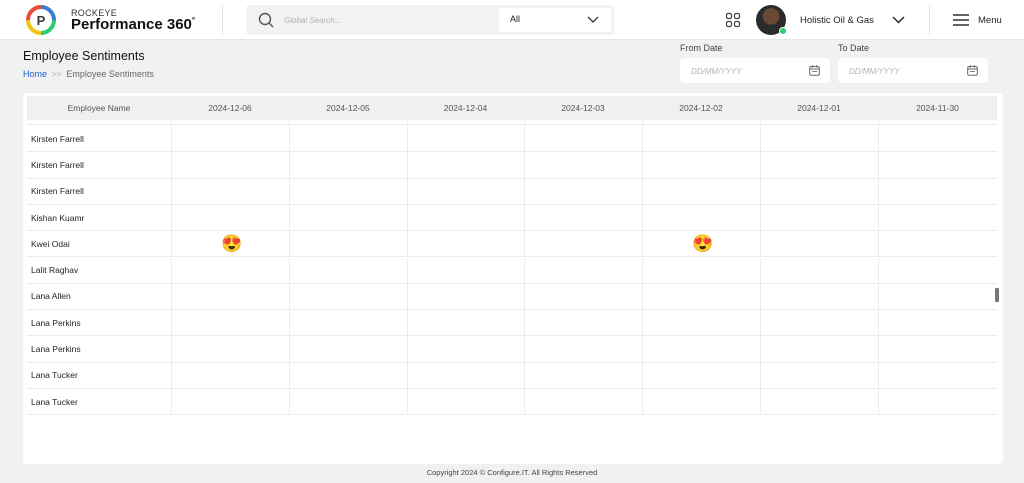 This screenshot has height=483, width=1024. I want to click on brand-title-text: Performance 360, so click(131, 24).